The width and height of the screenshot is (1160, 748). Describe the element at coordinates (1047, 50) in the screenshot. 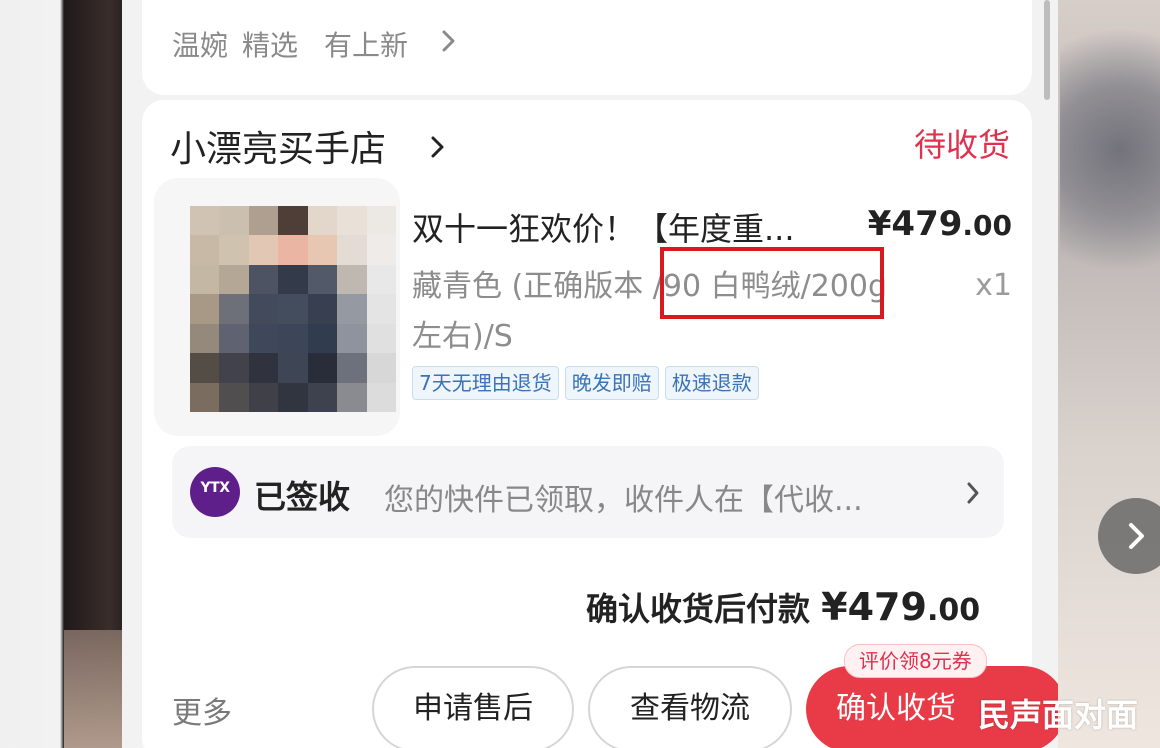

I see `scrollbar` at that location.